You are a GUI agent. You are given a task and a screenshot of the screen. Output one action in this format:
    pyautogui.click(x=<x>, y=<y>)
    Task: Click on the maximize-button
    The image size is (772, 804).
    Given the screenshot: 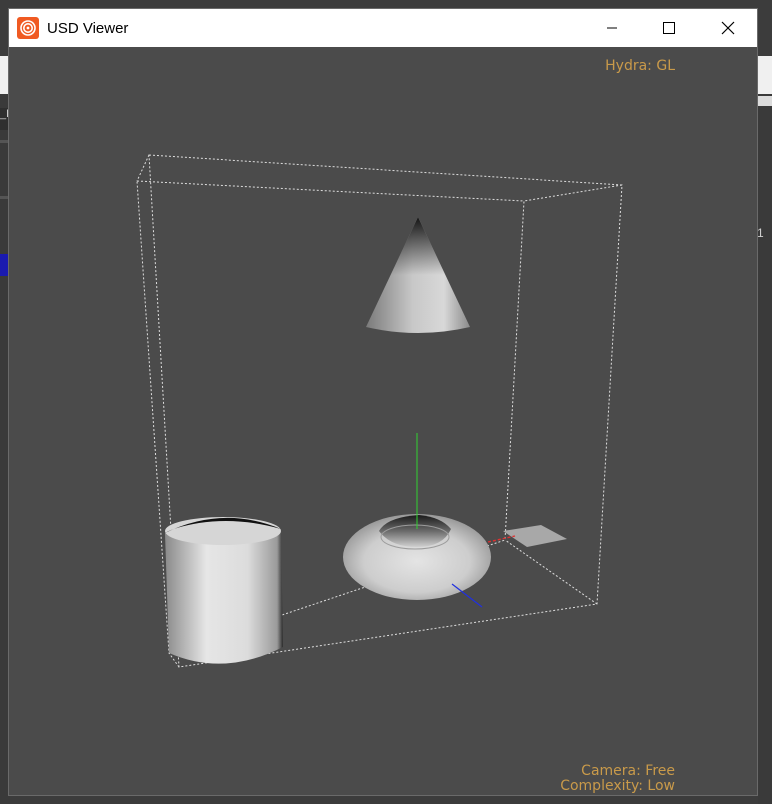 What is the action you would take?
    pyautogui.click(x=669, y=28)
    